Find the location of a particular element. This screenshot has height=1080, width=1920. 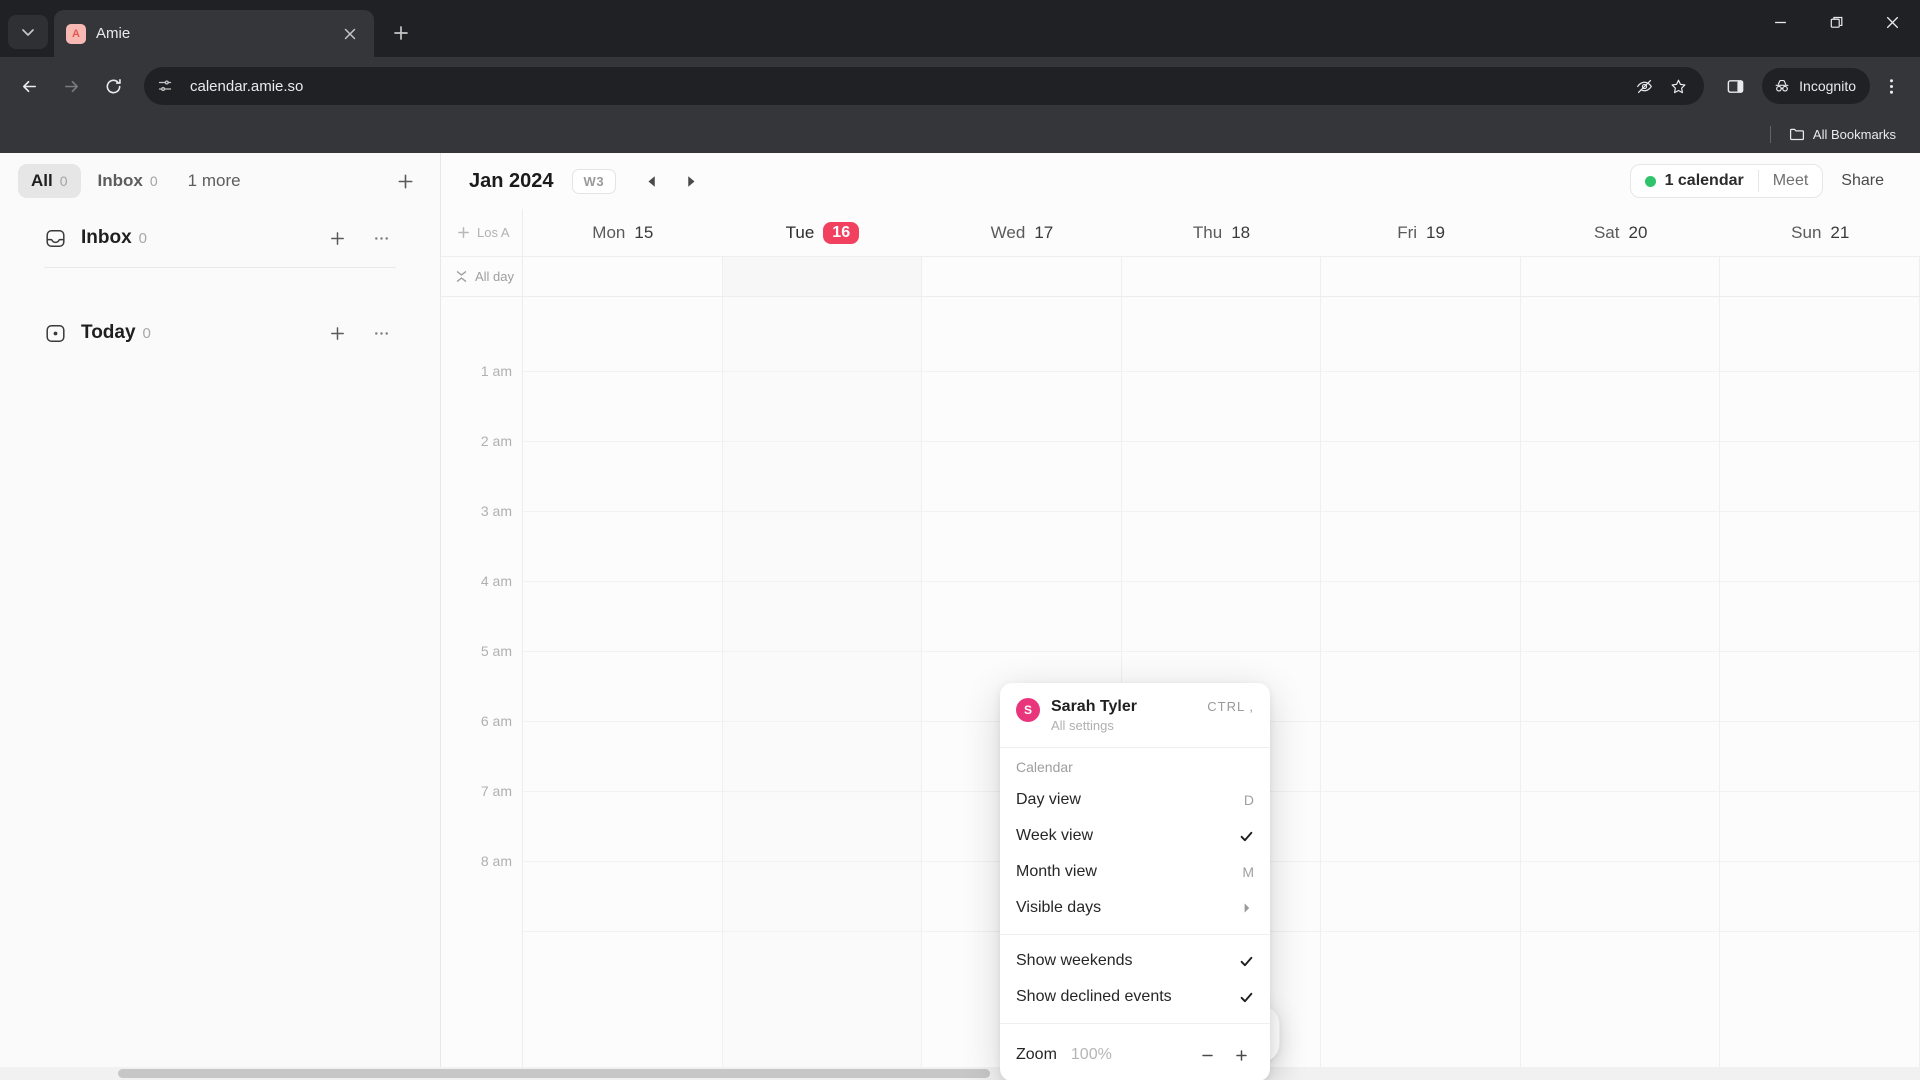

day-column-mon is located at coordinates (623, 688).